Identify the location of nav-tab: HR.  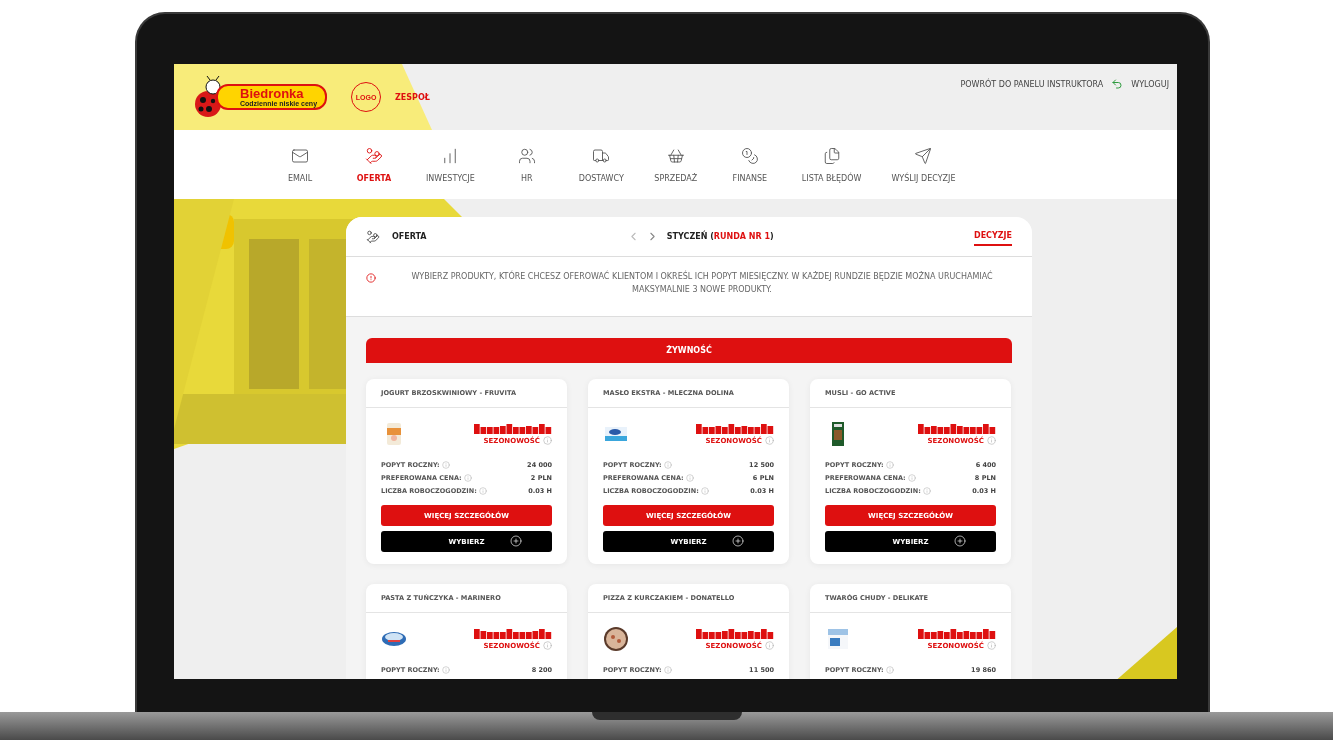
(526, 164).